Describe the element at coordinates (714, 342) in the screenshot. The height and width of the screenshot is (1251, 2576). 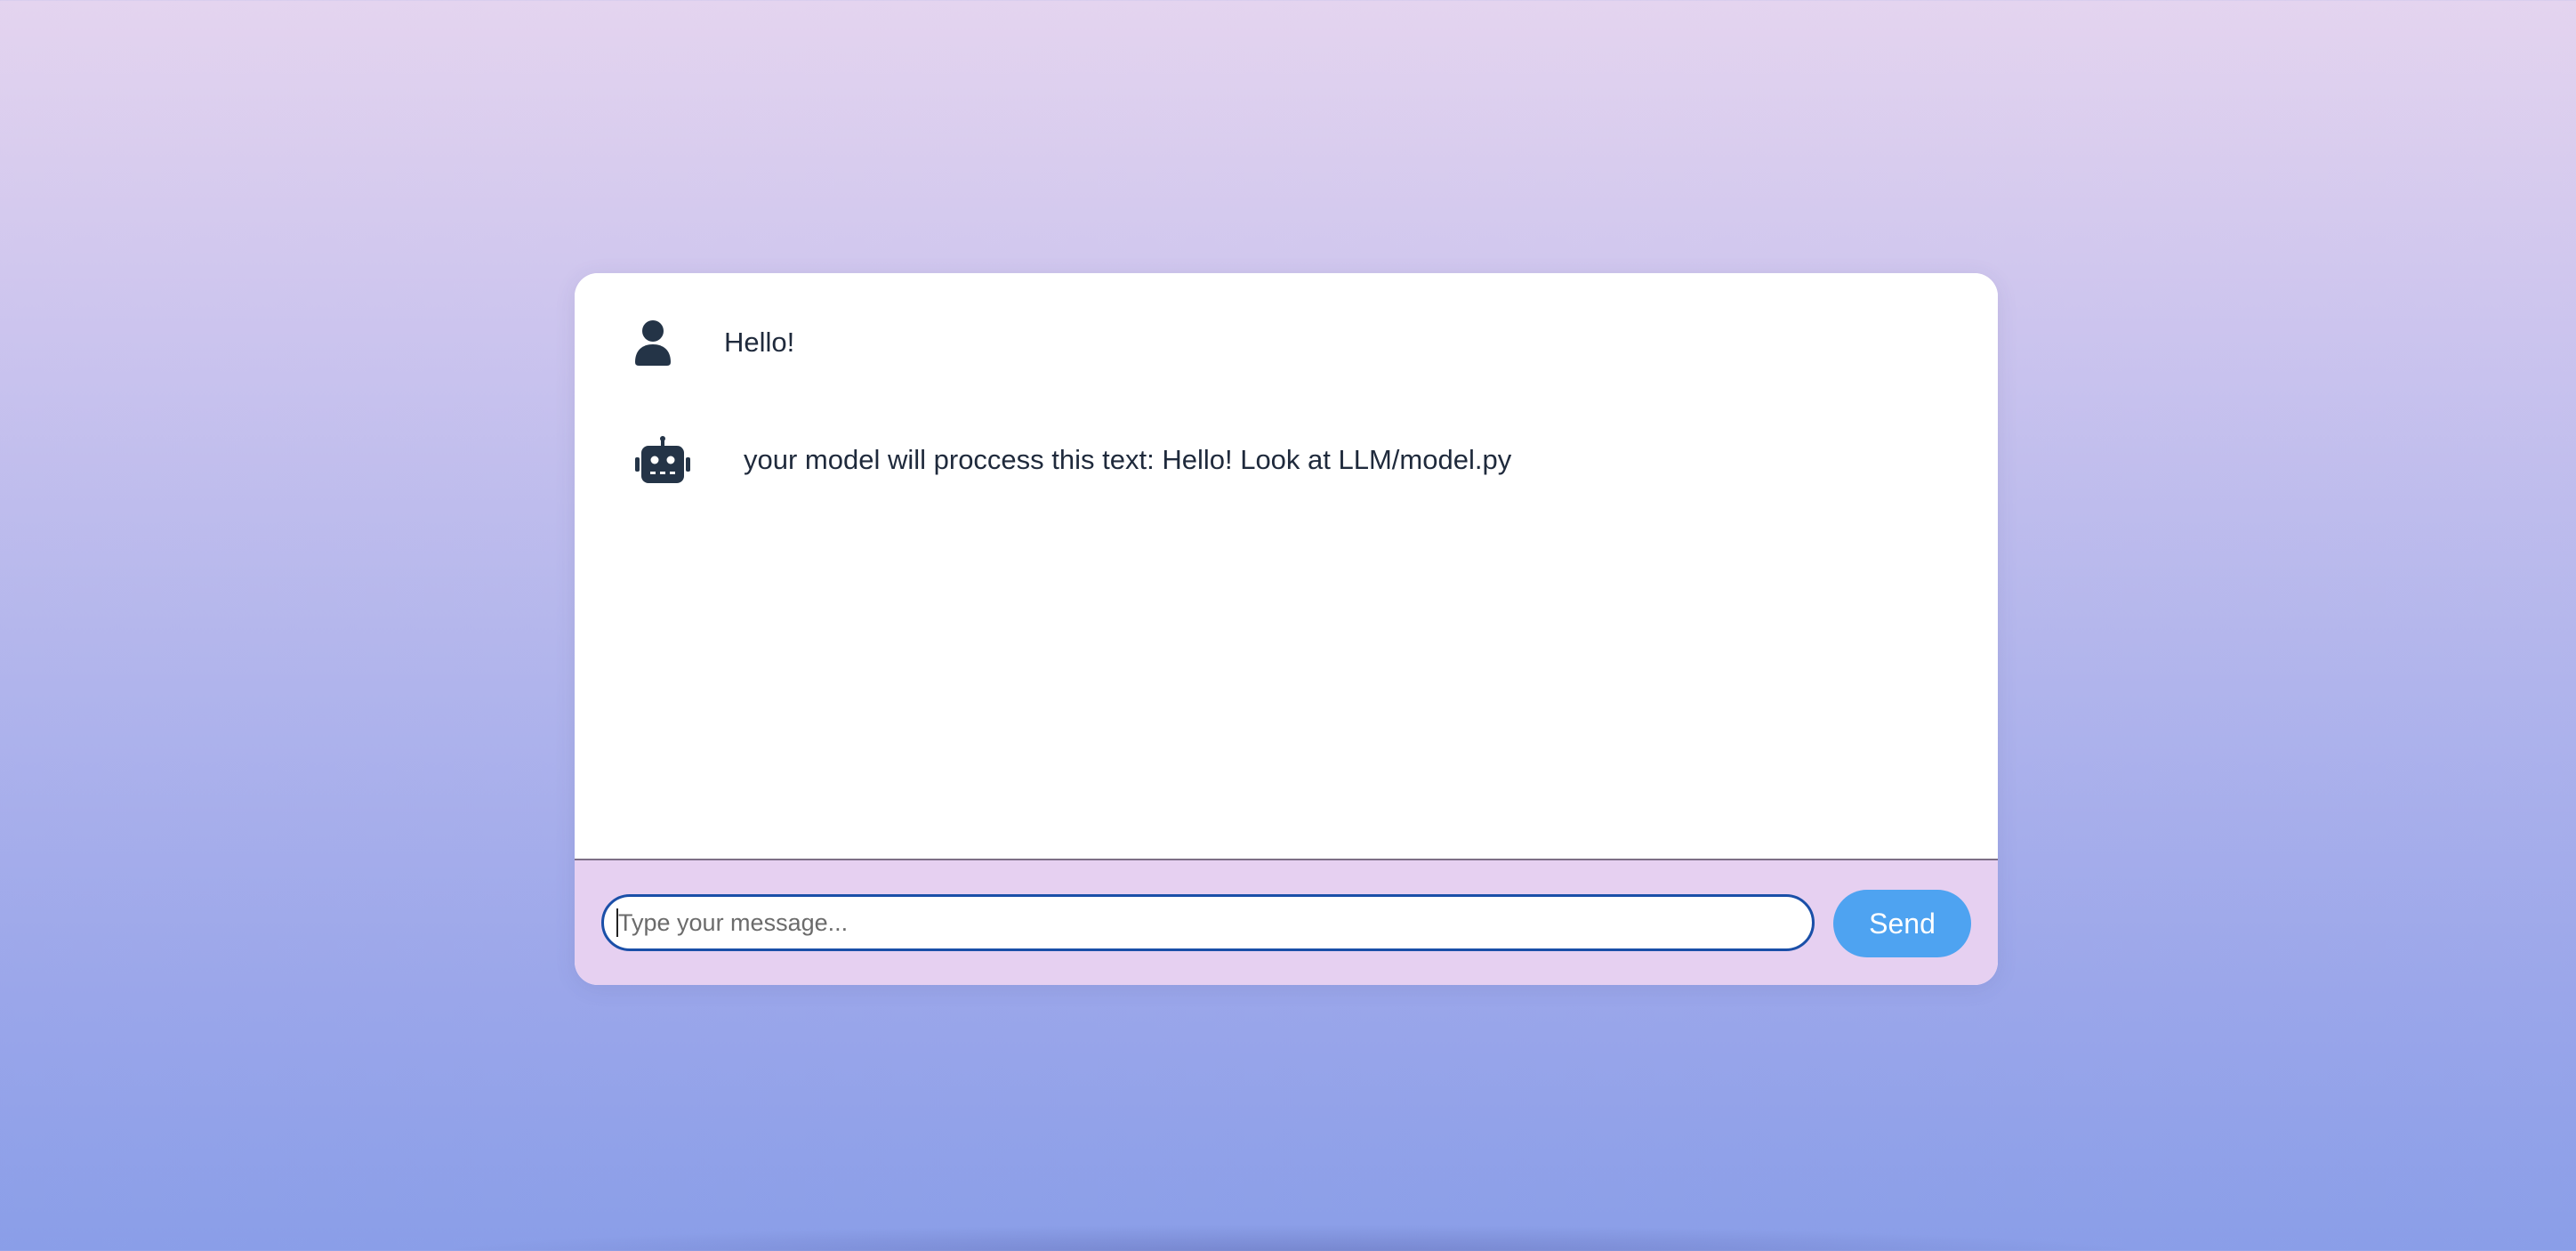
I see `message-user: Hello!` at that location.